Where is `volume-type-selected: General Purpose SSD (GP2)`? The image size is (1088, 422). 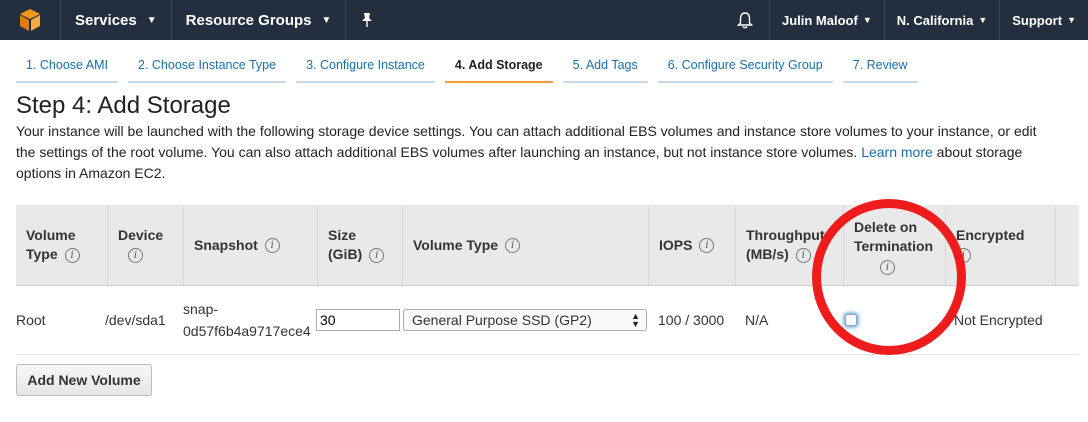 volume-type-selected: General Purpose SSD (GP2) is located at coordinates (502, 320).